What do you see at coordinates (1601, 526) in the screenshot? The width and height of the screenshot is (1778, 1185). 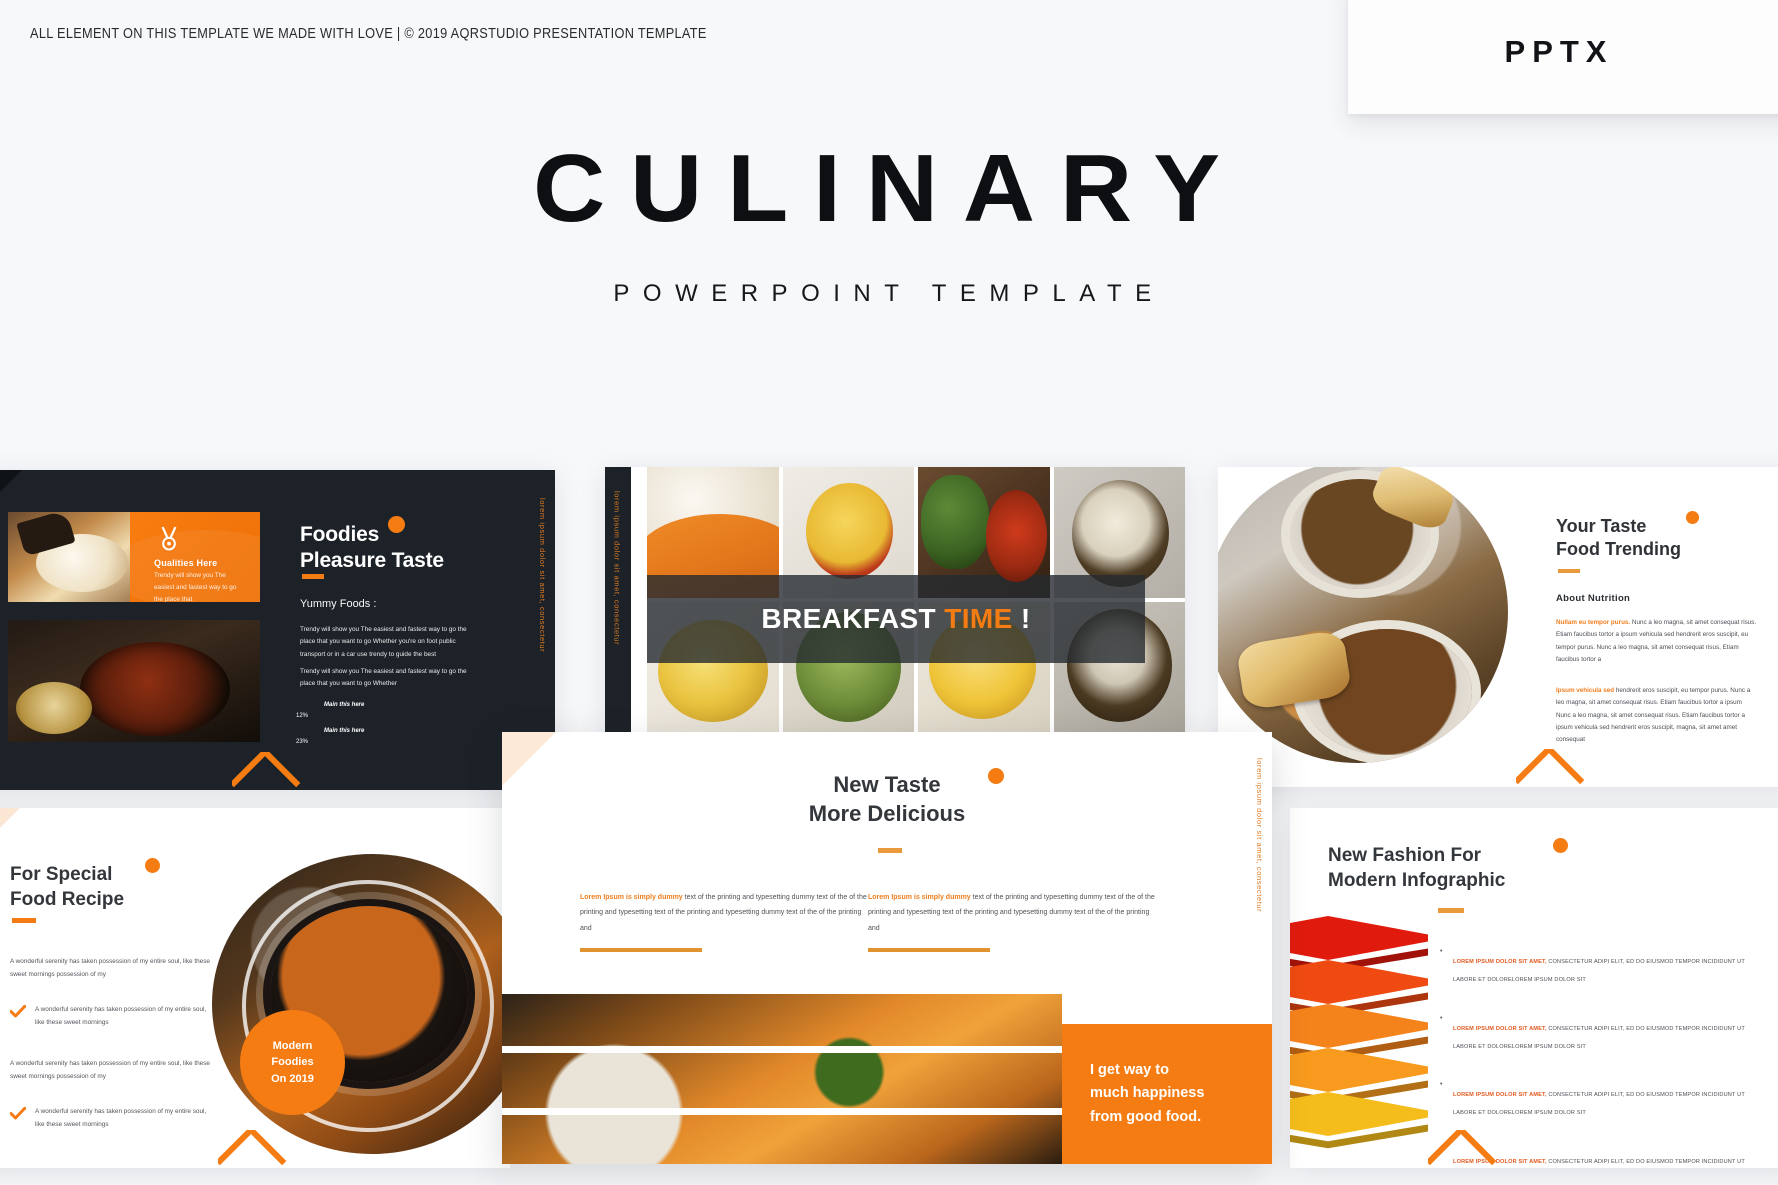 I see `slide-title-line1: Your Taste` at bounding box center [1601, 526].